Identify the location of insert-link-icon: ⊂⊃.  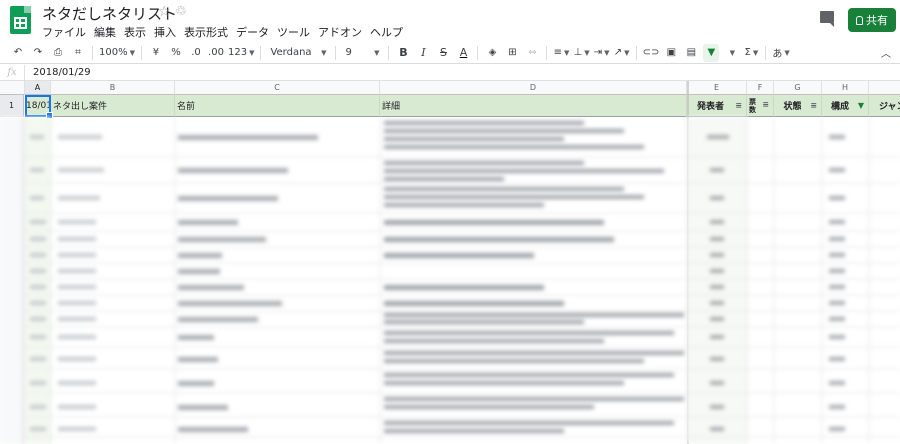
(651, 53).